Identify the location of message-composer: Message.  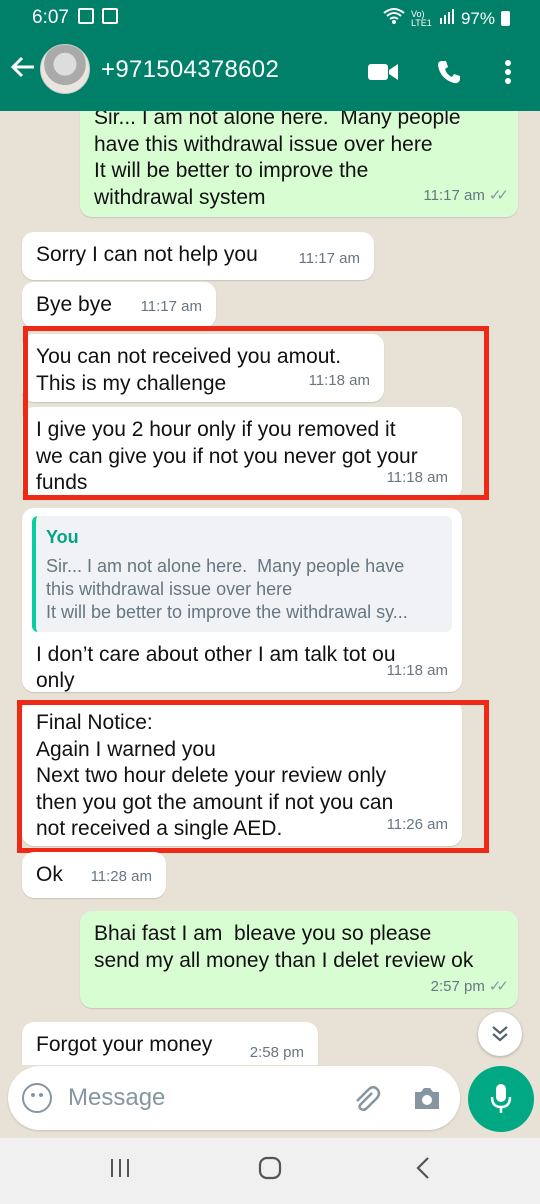
(234, 1098).